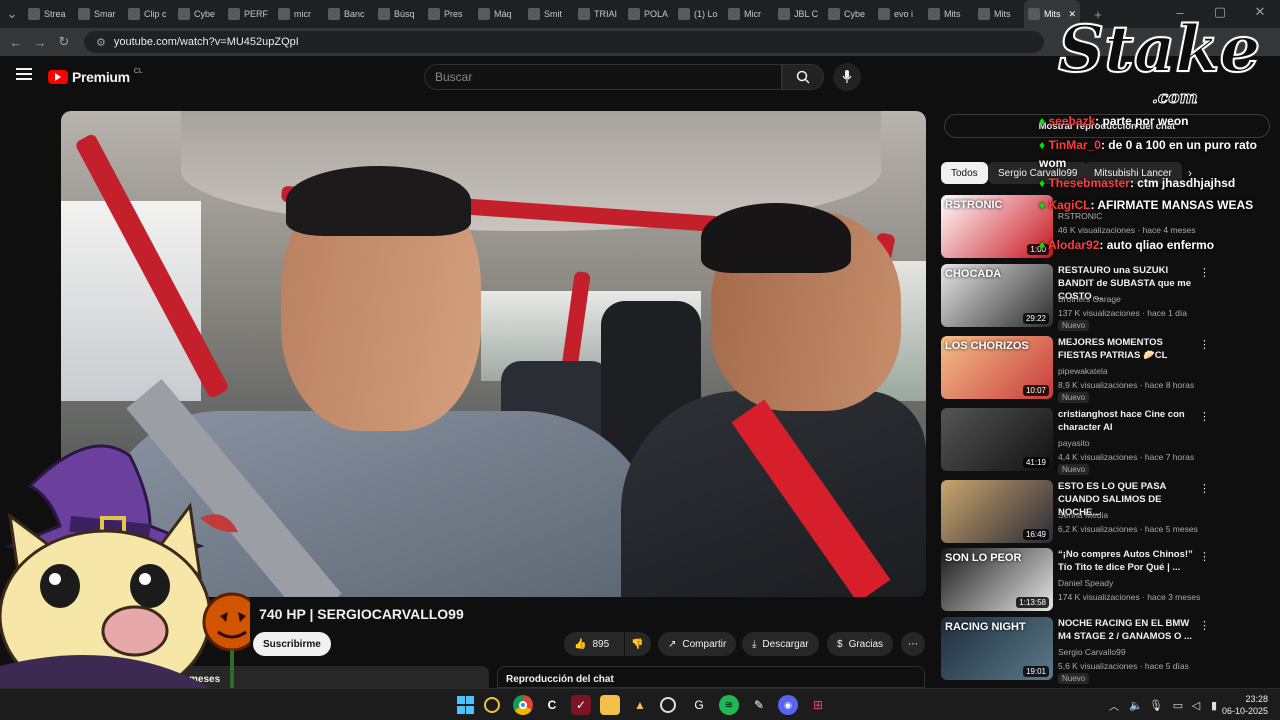  What do you see at coordinates (610, 705) in the screenshot?
I see `file-explorer-icon` at bounding box center [610, 705].